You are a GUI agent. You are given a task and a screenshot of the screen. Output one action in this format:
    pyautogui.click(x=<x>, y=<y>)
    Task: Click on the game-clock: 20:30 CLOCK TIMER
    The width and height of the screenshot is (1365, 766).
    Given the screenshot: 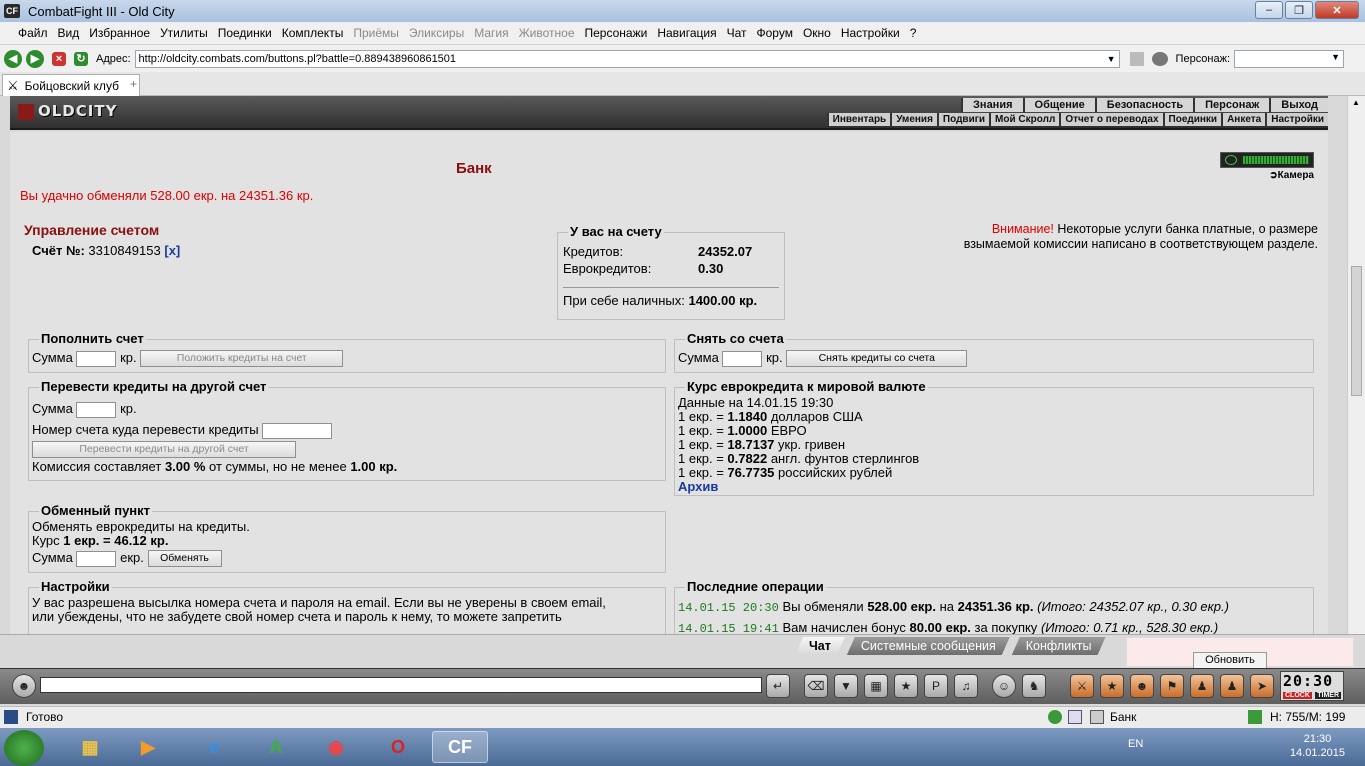 What is the action you would take?
    pyautogui.click(x=1312, y=686)
    